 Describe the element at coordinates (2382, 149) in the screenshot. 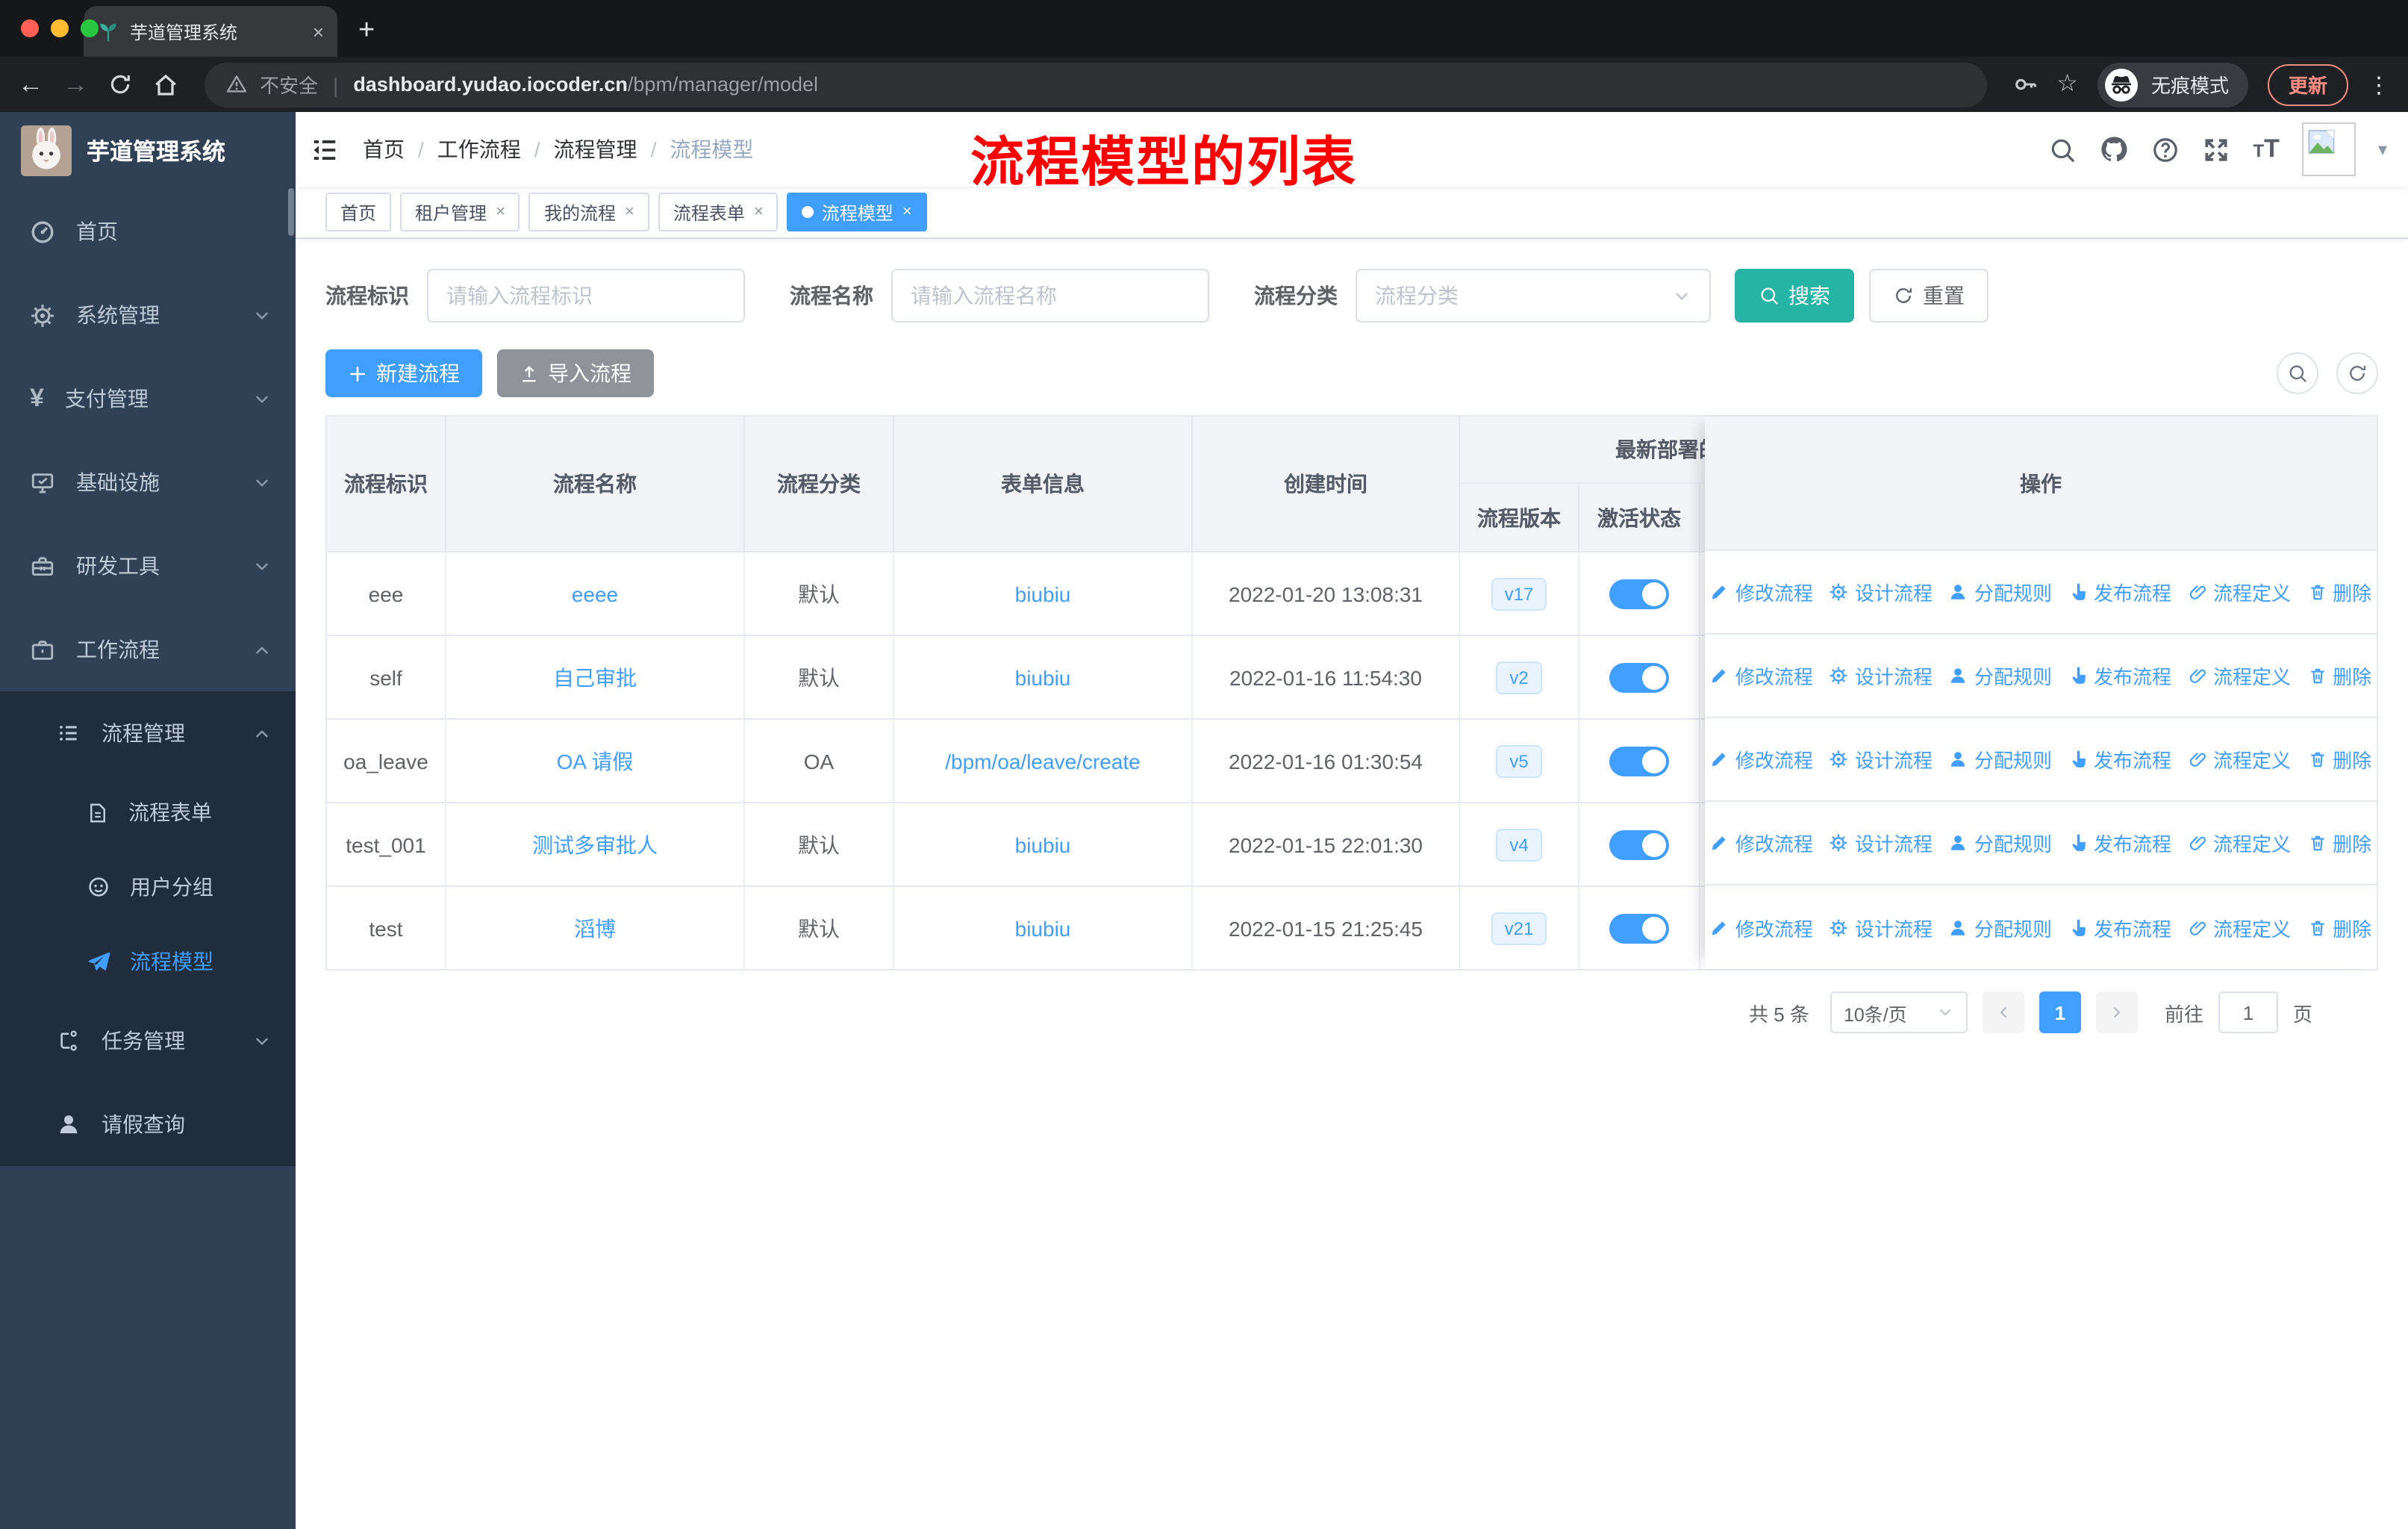

I see `avatar-caret-icon: ▾` at that location.